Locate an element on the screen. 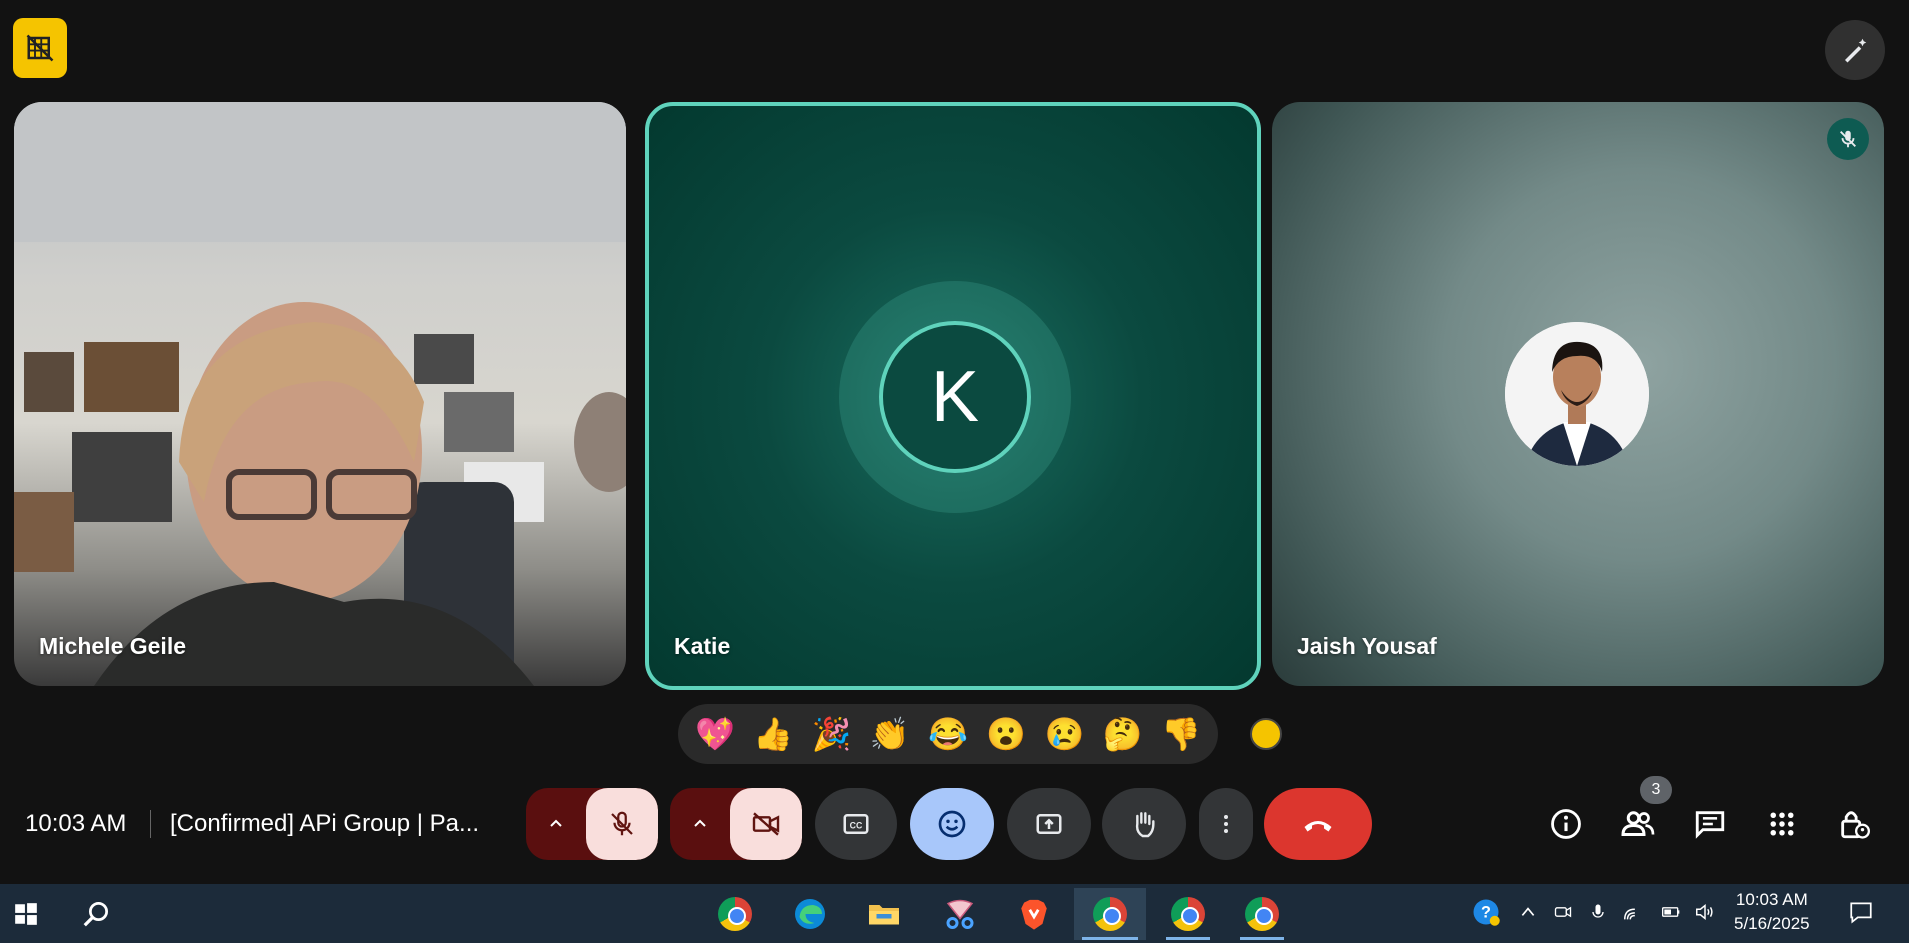 The width and height of the screenshot is (1909, 943). phone-hangup-icon is located at coordinates (1318, 826).